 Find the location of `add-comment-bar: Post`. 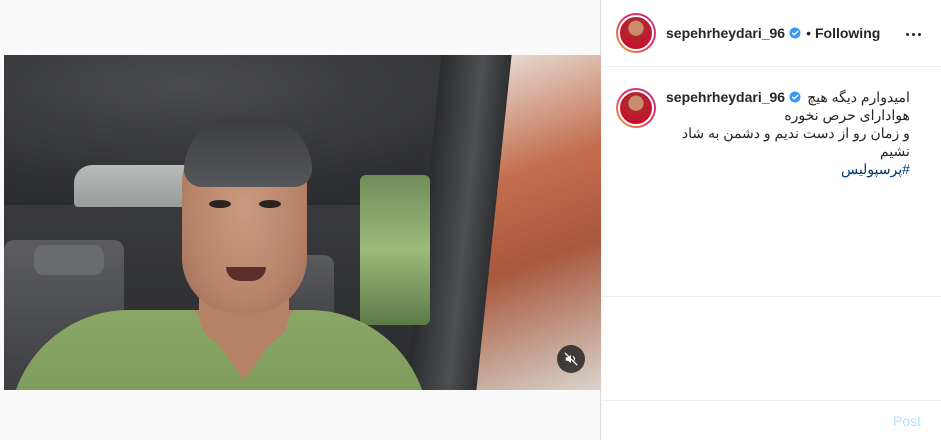

add-comment-bar: Post is located at coordinates (771, 420).